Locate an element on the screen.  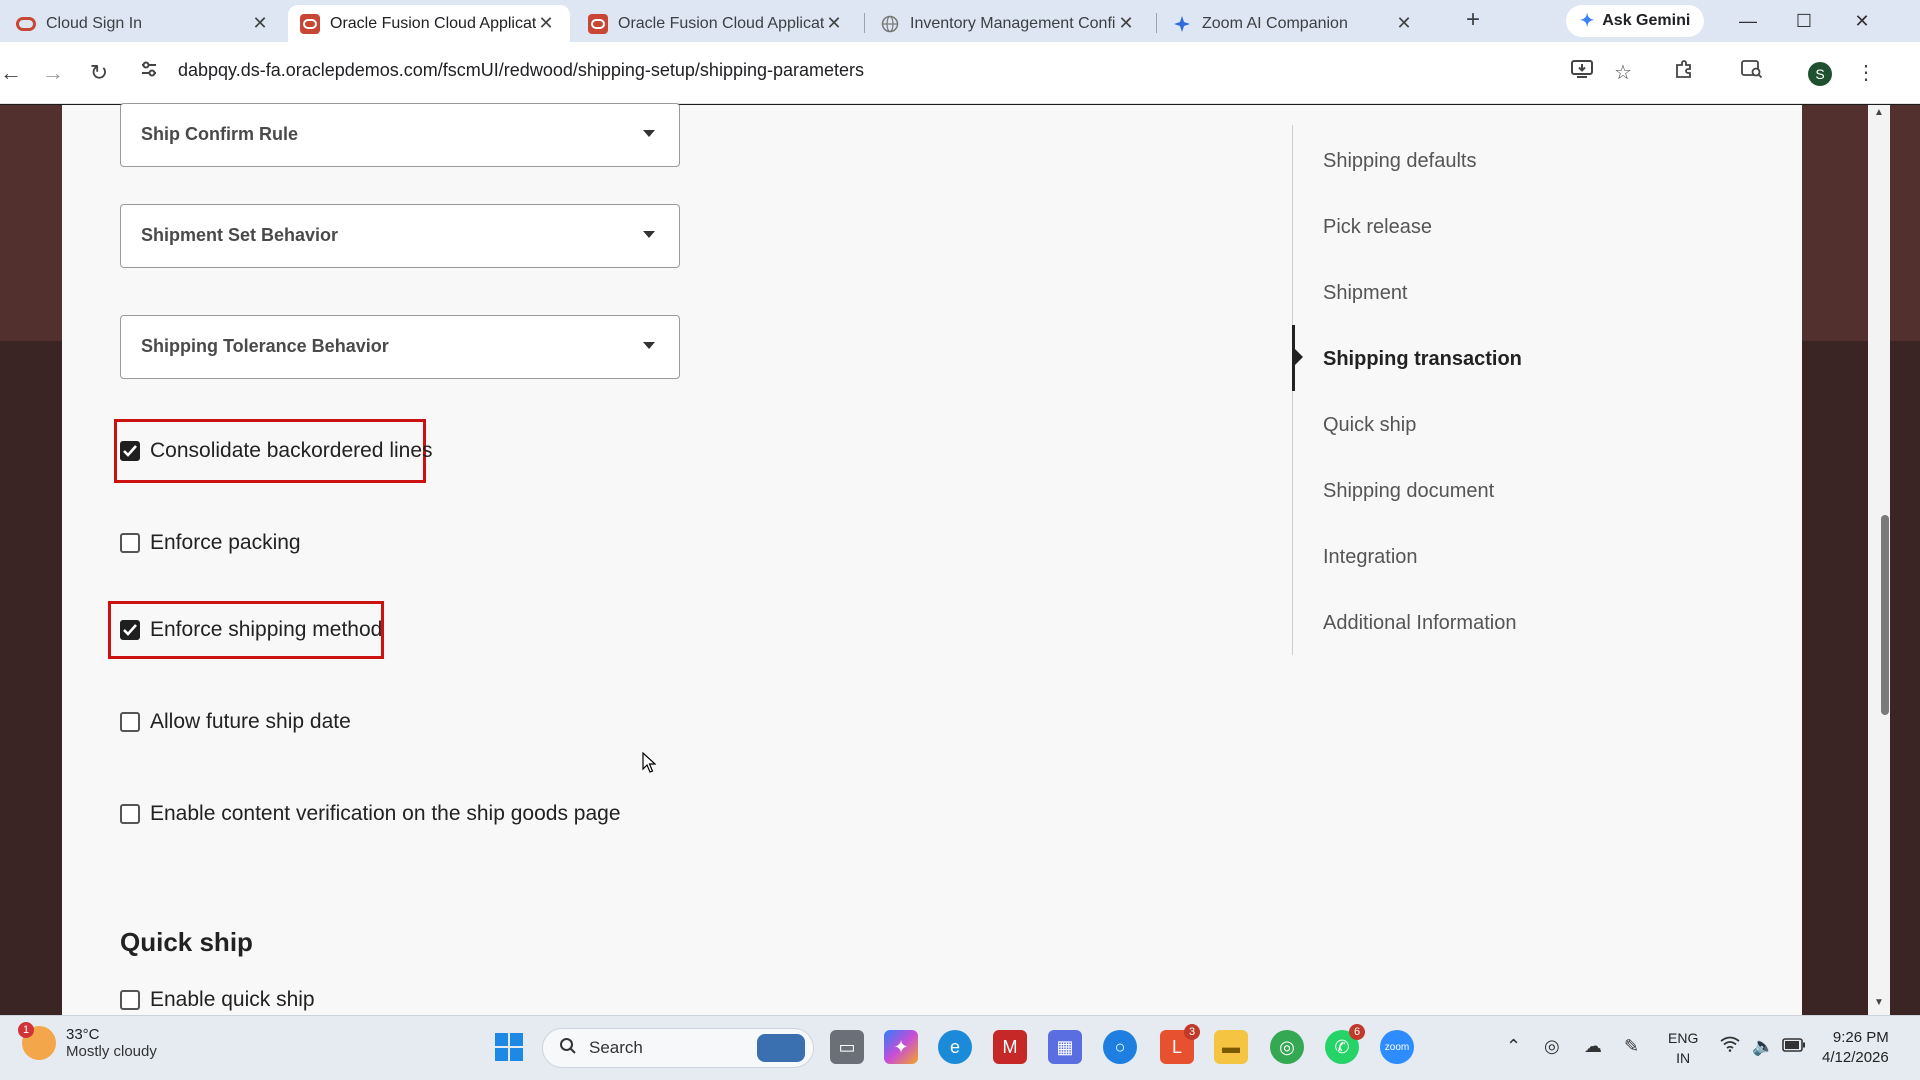
chrome-icon: ◎ is located at coordinates (1287, 1047).